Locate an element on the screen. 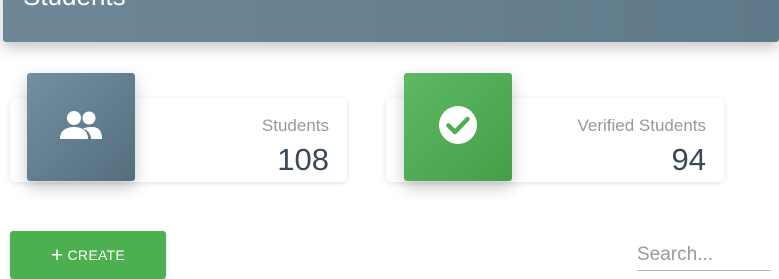 The image size is (779, 279). stat-icon-tile-students is located at coordinates (81, 127).